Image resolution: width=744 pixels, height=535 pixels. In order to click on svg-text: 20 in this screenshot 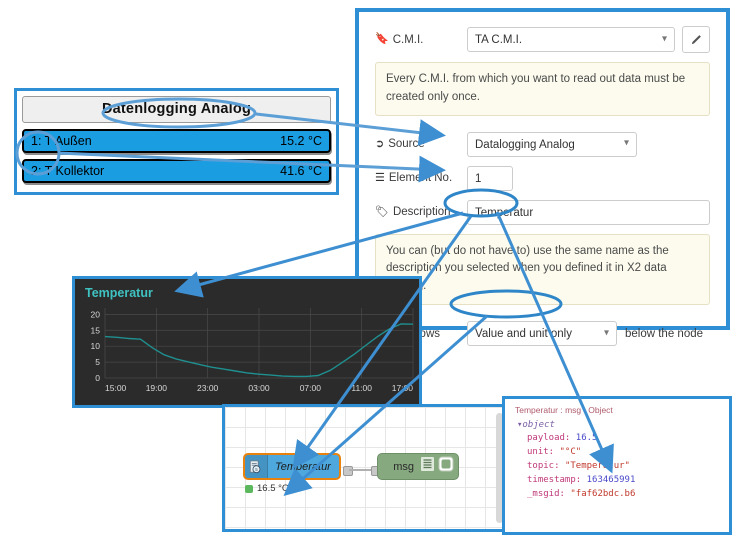, I will do `click(96, 314)`.